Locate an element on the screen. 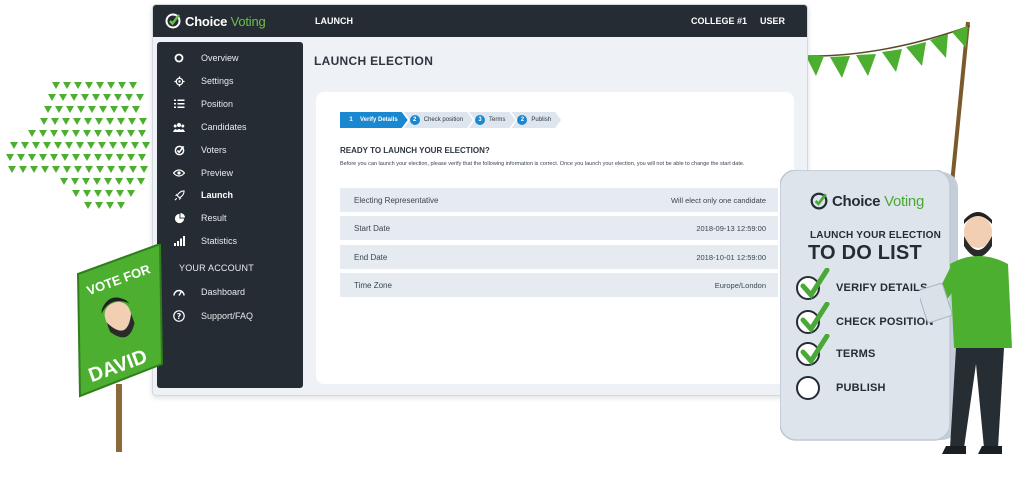 The image size is (1024, 478). brand-name-part2: Voting is located at coordinates (248, 21).